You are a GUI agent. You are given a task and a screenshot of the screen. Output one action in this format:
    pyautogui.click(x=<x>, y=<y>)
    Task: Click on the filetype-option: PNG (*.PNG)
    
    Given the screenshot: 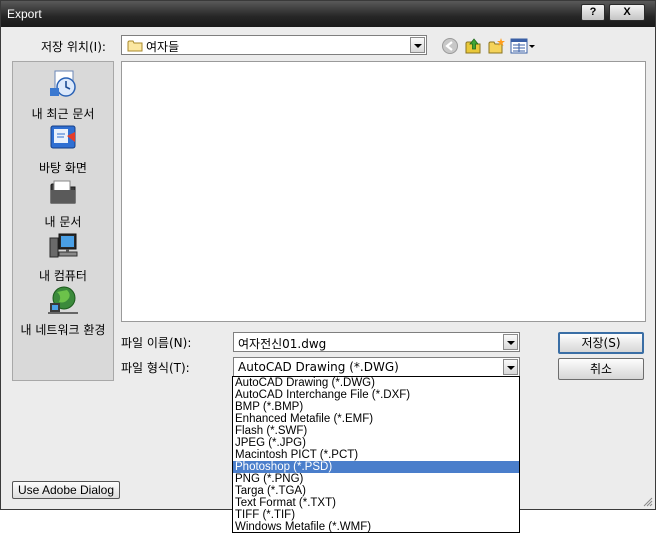 What is the action you would take?
    pyautogui.click(x=376, y=479)
    